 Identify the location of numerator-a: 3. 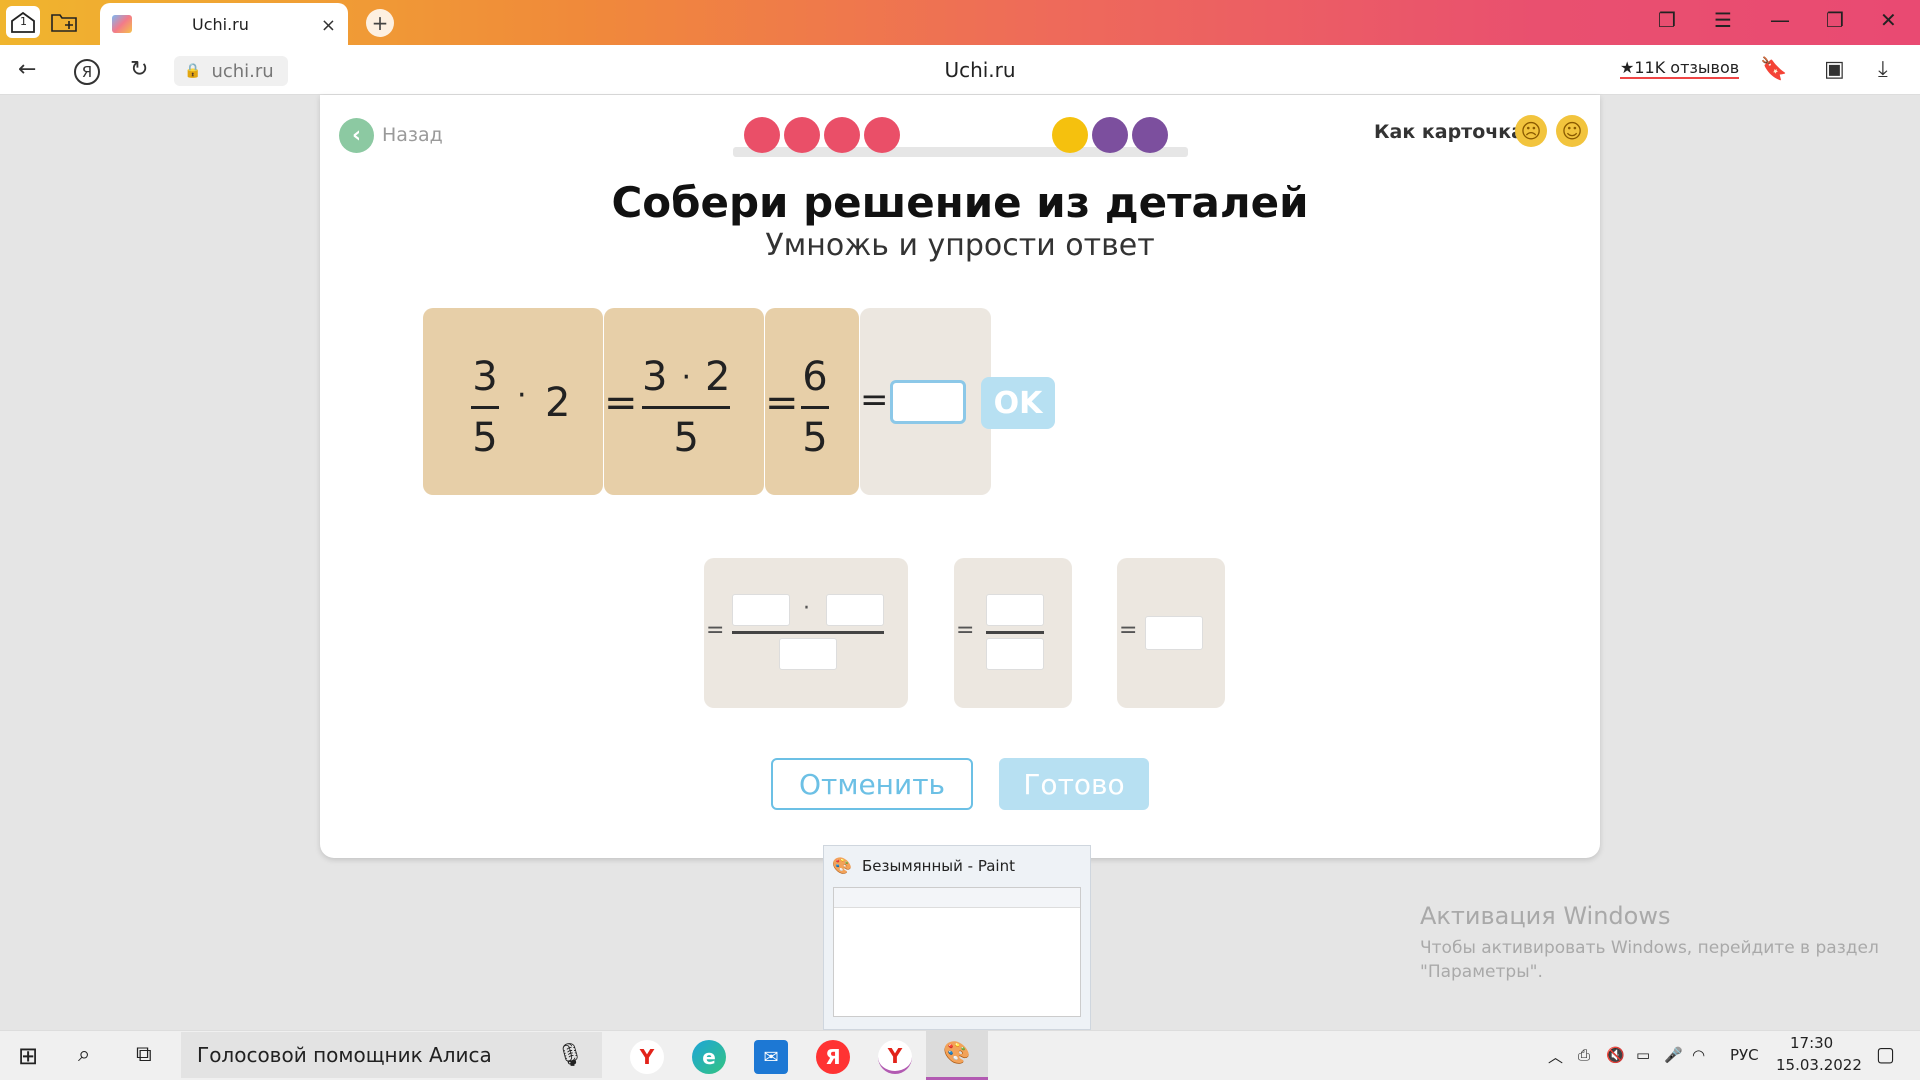
(655, 377).